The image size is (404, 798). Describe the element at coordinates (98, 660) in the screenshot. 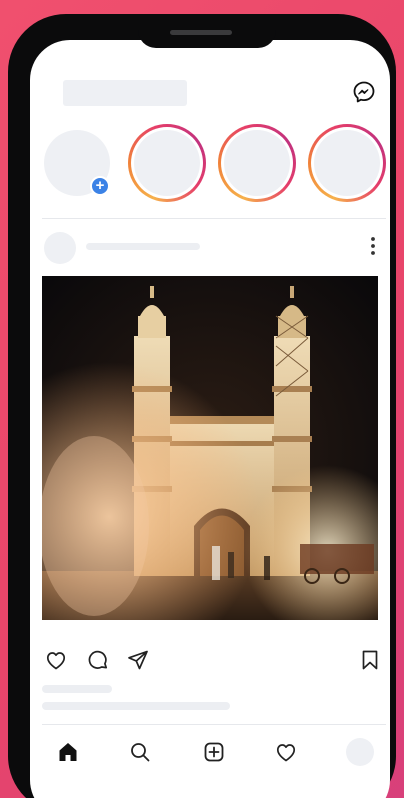

I see `comment-icon` at that location.